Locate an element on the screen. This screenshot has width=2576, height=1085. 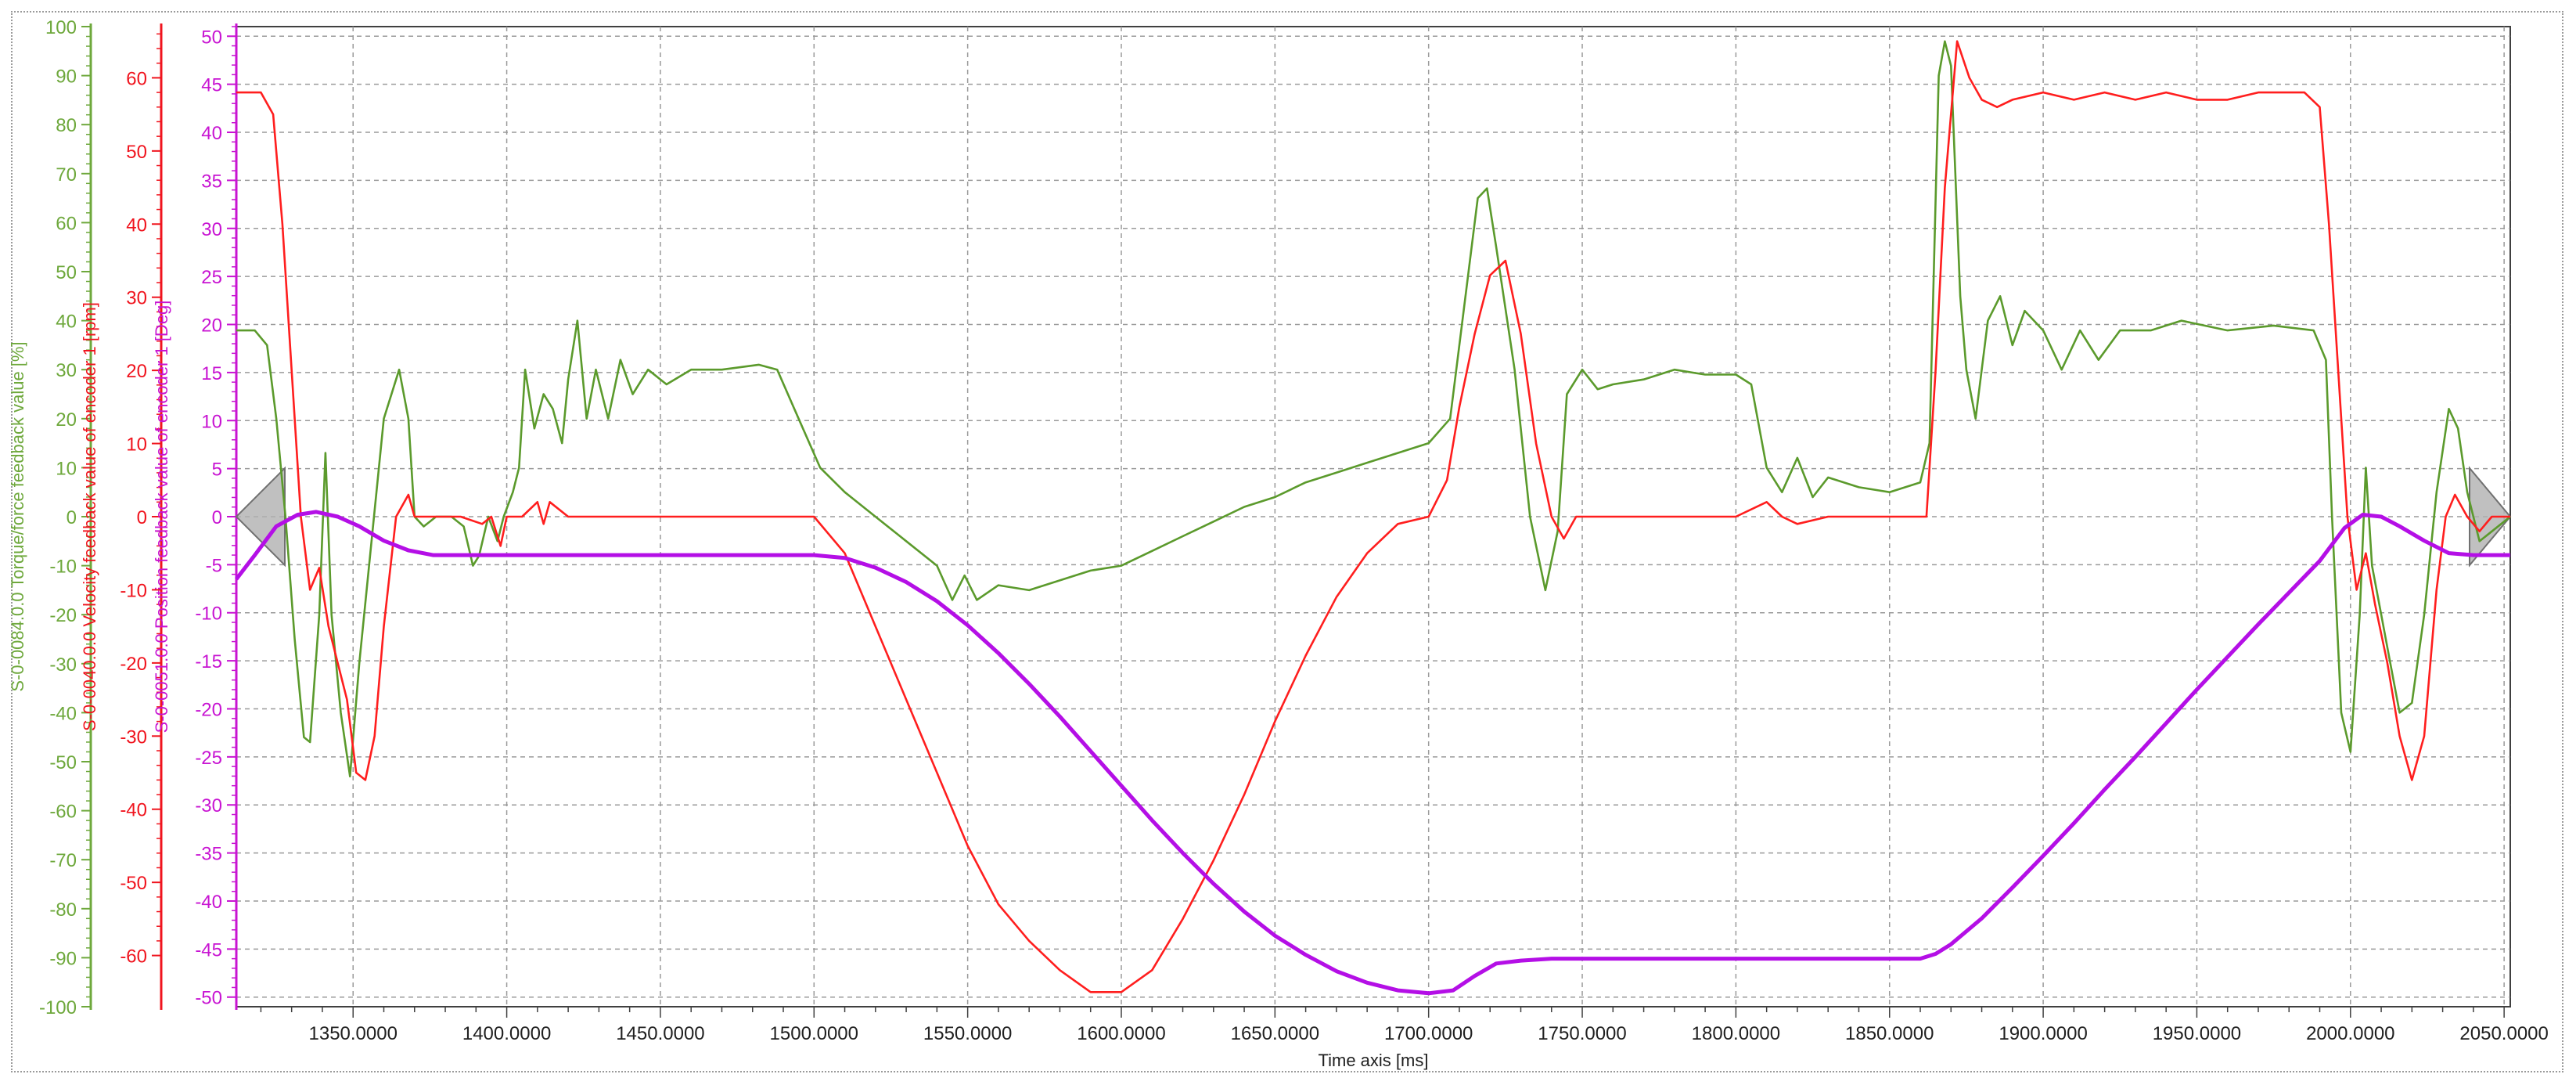
x-tick-label: 1700.0000 is located at coordinates (1429, 1033).